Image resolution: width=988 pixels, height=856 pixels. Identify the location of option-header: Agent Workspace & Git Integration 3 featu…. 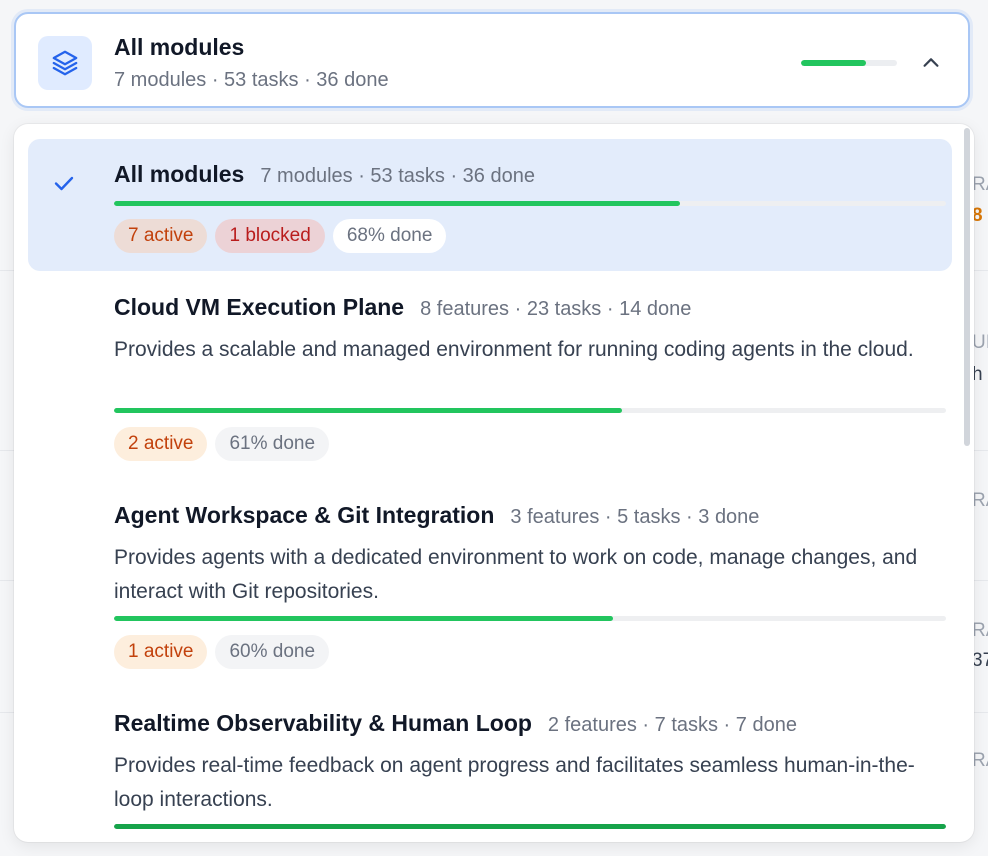
(436, 515).